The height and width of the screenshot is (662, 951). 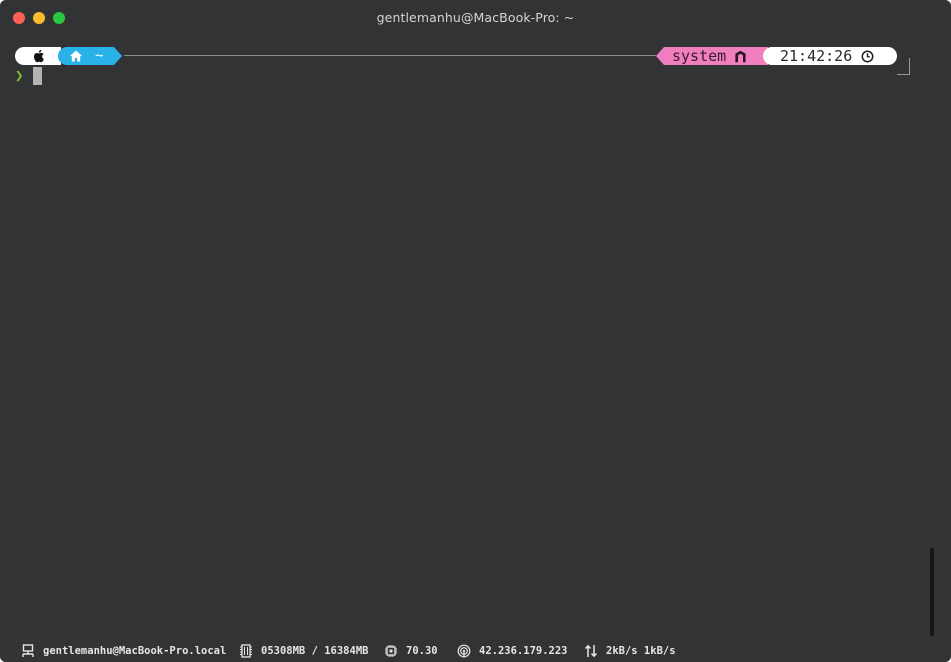 I want to click on os-segment, so click(x=38, y=56).